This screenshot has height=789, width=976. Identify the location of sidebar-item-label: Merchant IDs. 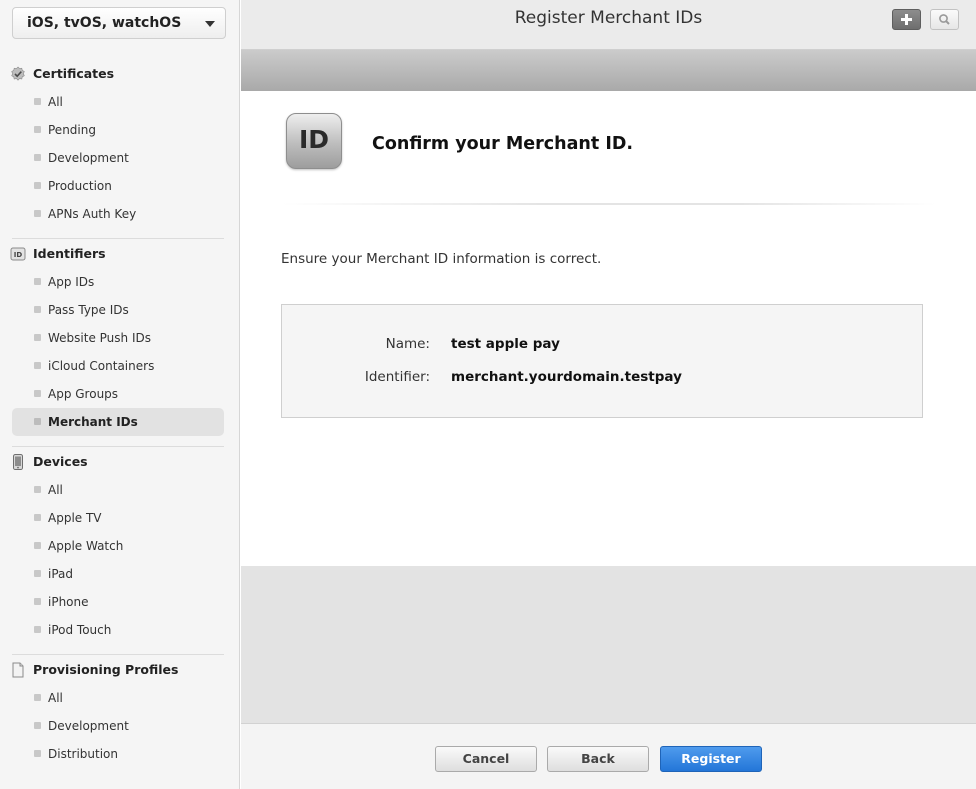
(93, 422).